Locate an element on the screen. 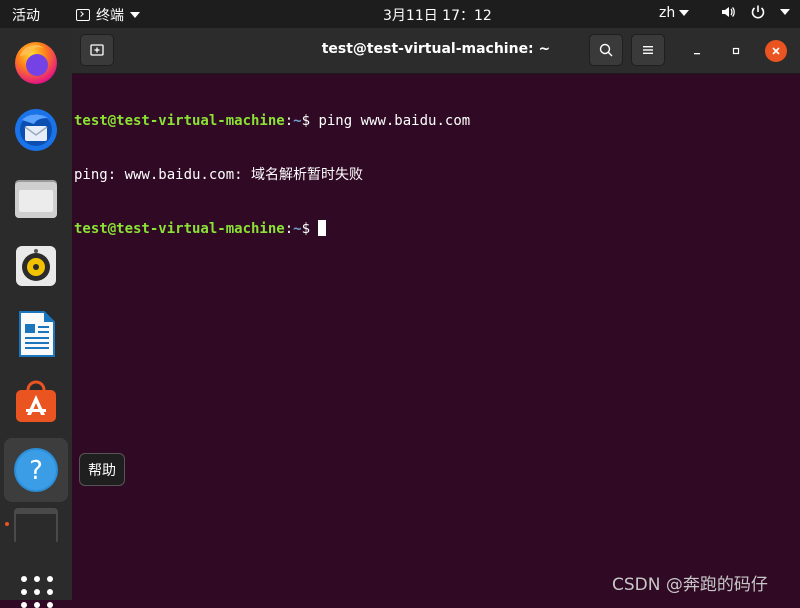 The height and width of the screenshot is (608, 800). terminal-line: test@test-virtual-machine:~$ is located at coordinates (434, 229).